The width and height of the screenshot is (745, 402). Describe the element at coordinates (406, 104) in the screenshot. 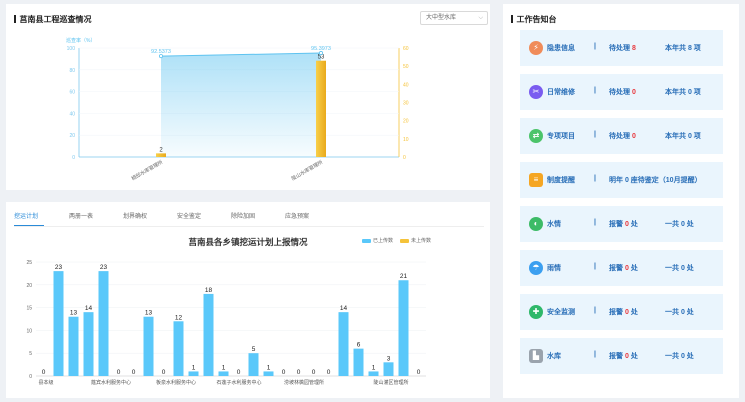

I see `y-tick-right: 30` at that location.